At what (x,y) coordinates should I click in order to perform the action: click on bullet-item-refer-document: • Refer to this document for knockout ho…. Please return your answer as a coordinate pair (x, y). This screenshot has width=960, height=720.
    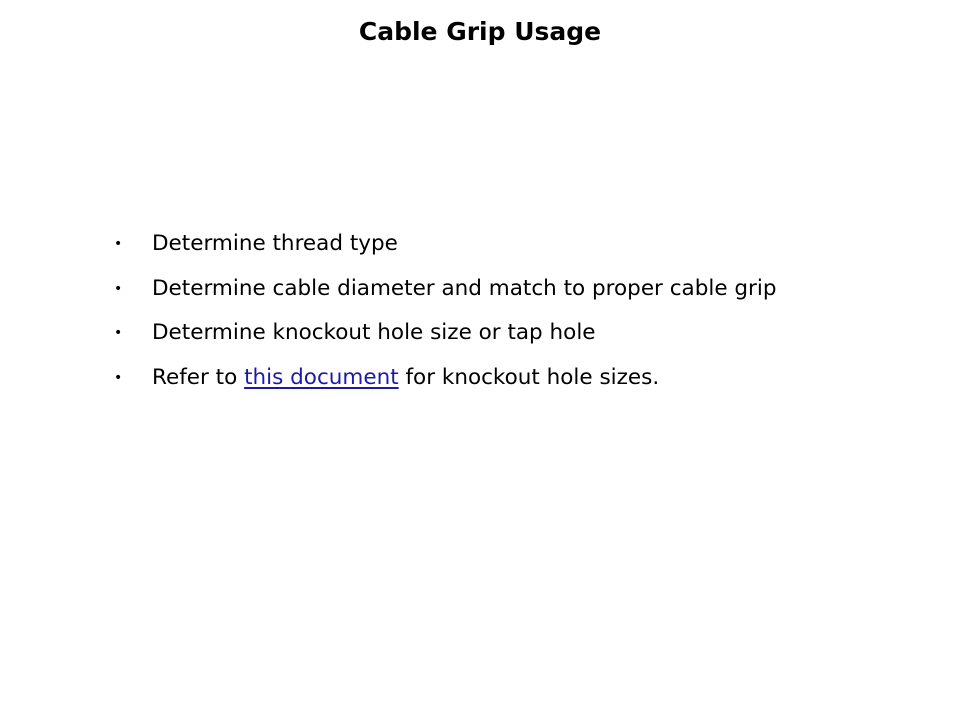
    Looking at the image, I should click on (444, 384).